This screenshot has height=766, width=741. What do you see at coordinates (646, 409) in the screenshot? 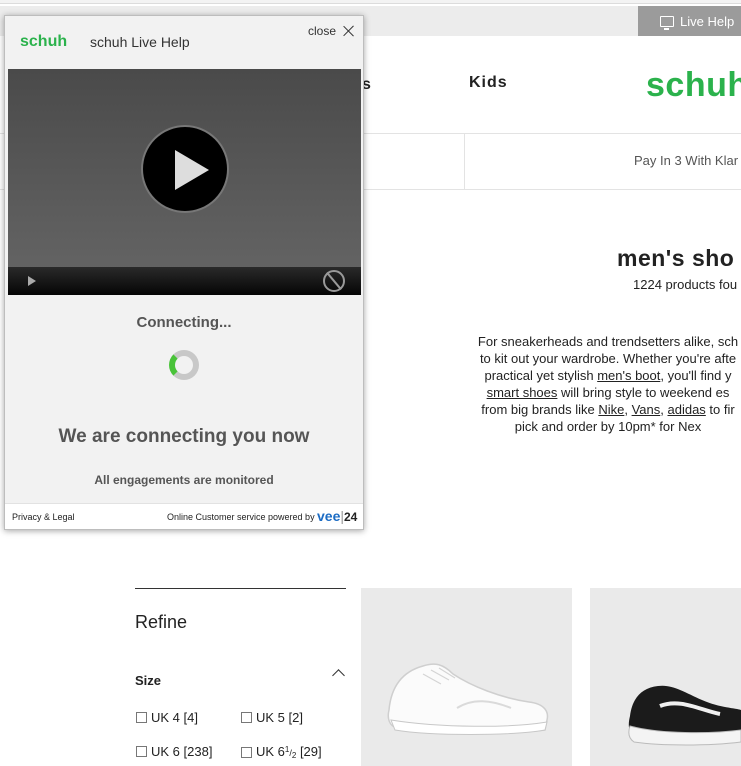
I see `vans-link: Vans` at bounding box center [646, 409].